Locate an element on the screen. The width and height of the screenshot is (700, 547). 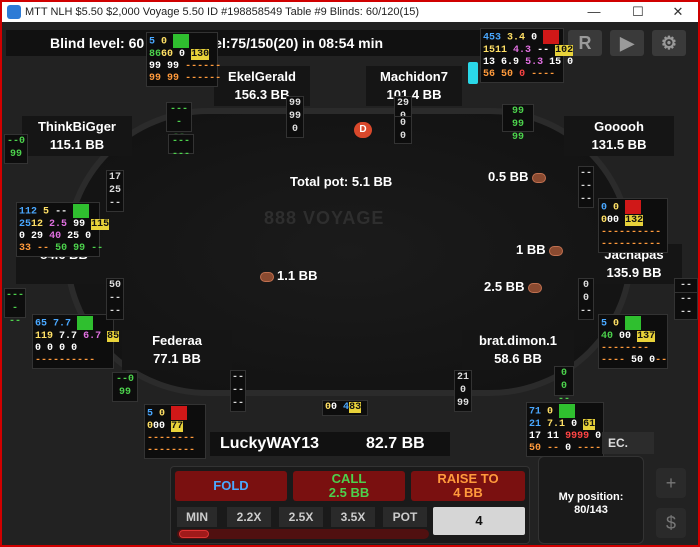
hud-hero-left: 5 0 000 77 -------- -------- is located at coordinates (175, 431).